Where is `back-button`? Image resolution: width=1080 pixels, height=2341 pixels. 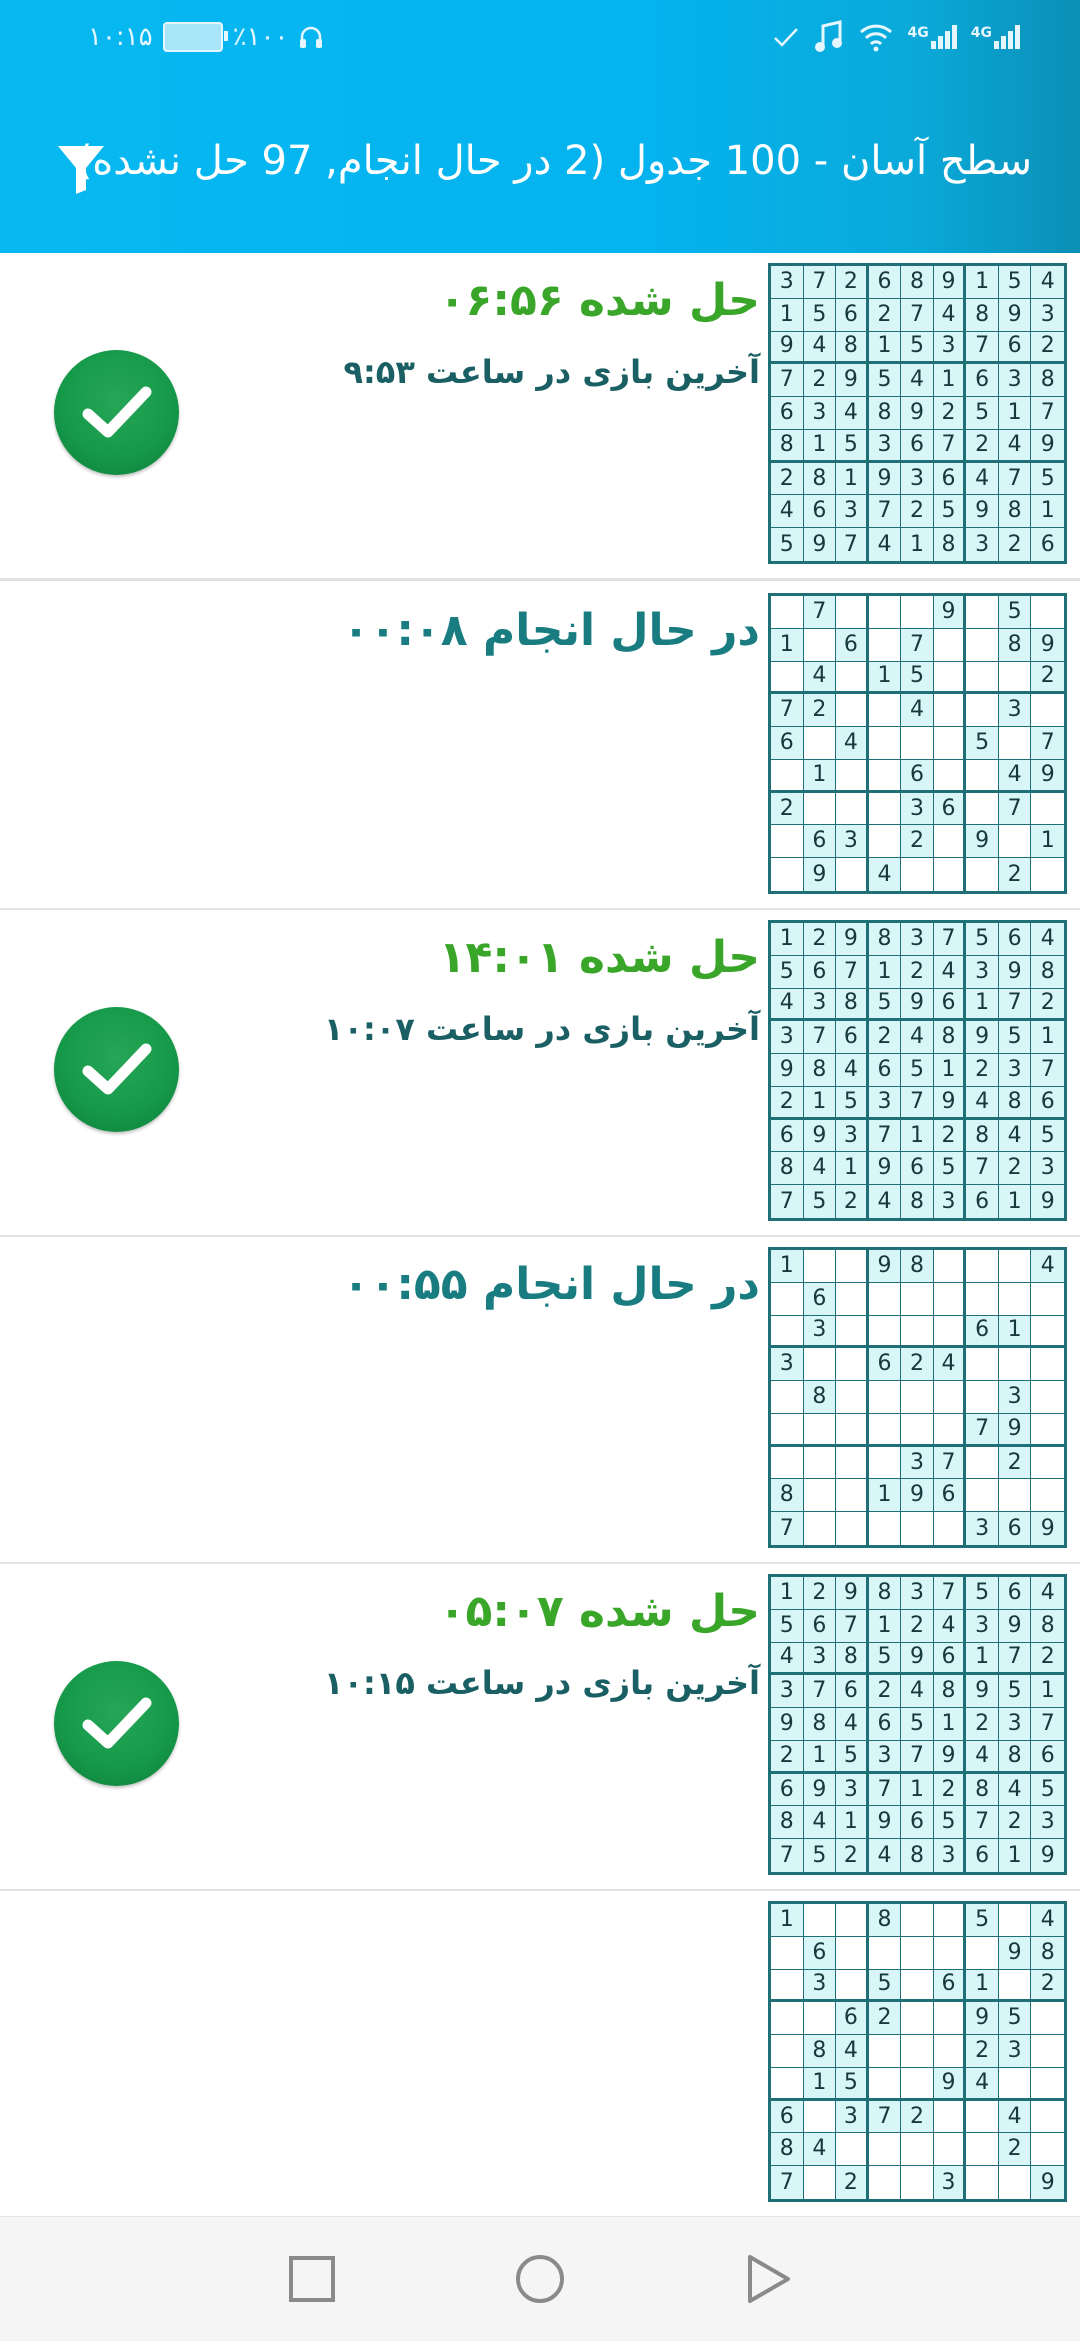 back-button is located at coordinates (768, 2279).